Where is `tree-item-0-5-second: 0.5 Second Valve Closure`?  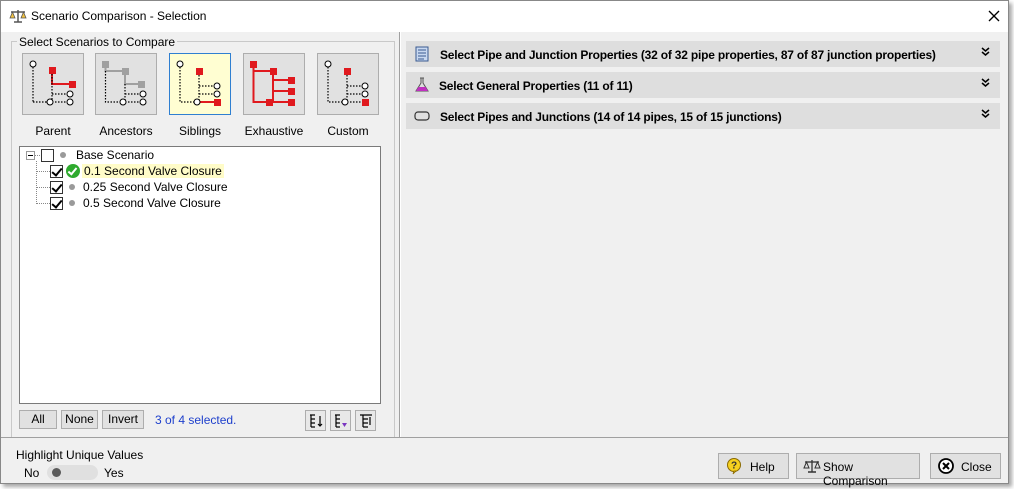
tree-item-0-5-second: 0.5 Second Valve Closure is located at coordinates (135, 203).